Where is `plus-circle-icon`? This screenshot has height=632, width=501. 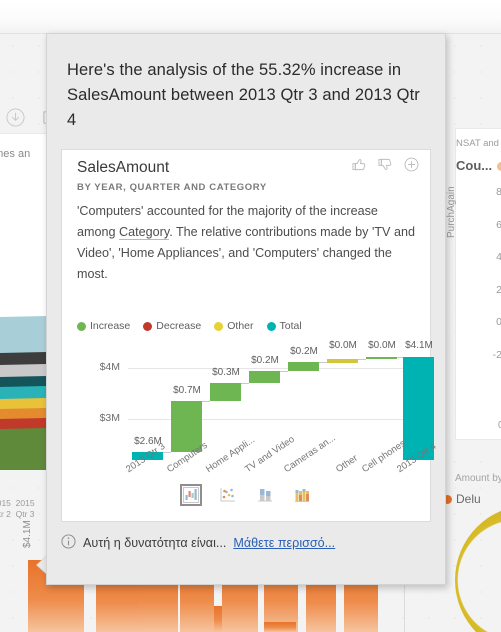 plus-circle-icon is located at coordinates (411, 164).